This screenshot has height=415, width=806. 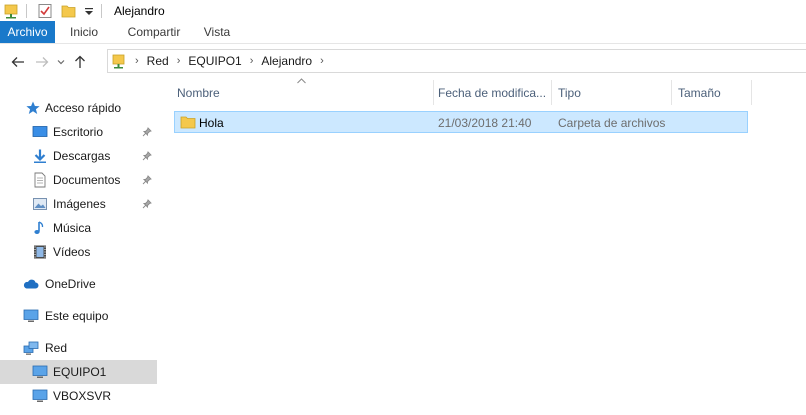 What do you see at coordinates (699, 92) in the screenshot?
I see `column-header-size: Tamaño` at bounding box center [699, 92].